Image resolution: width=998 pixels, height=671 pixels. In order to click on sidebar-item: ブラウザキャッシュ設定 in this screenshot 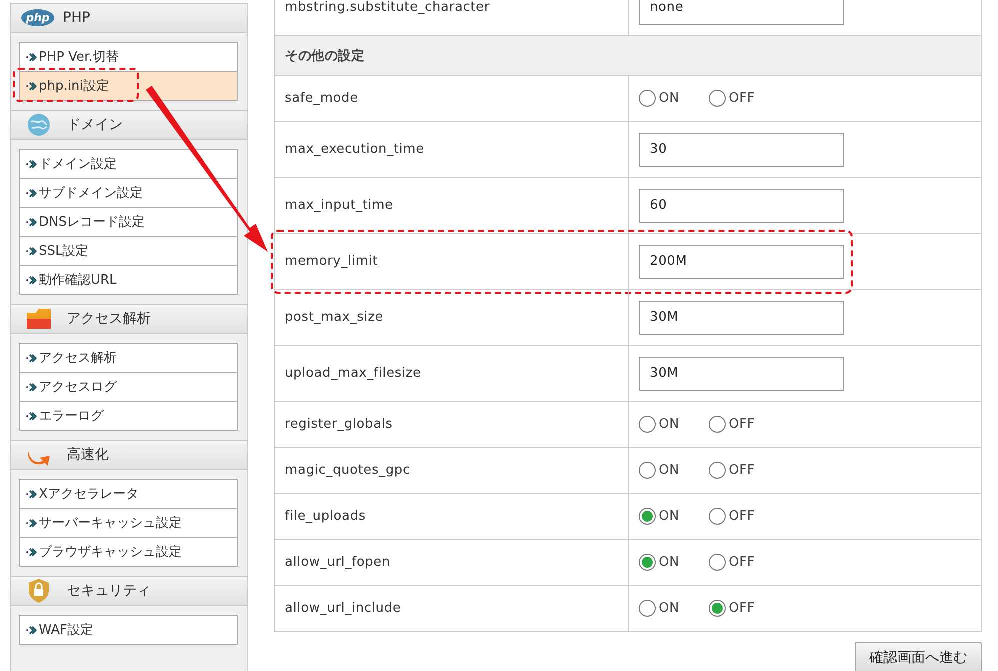, I will do `click(128, 551)`.